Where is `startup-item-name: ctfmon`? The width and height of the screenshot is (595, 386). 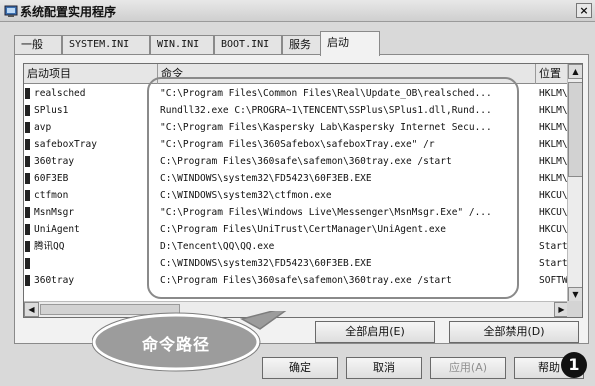
startup-item-name: ctfmon is located at coordinates (51, 195).